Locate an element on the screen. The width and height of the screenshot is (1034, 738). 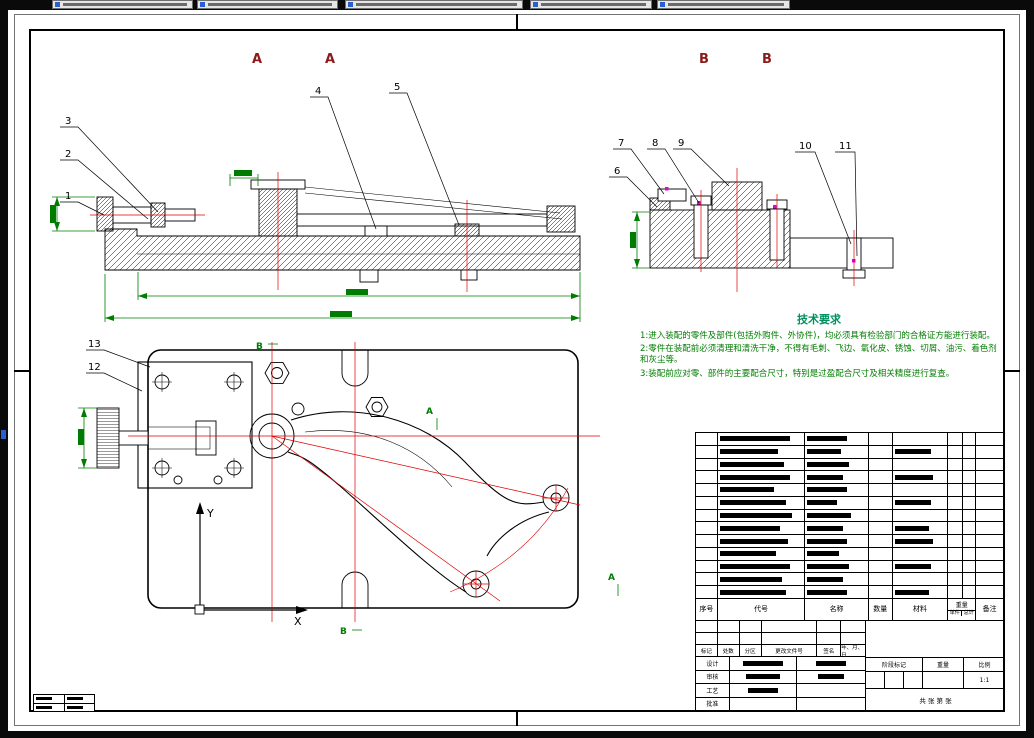
section-cut-marks: A A B B is located at coordinates (437, 489).